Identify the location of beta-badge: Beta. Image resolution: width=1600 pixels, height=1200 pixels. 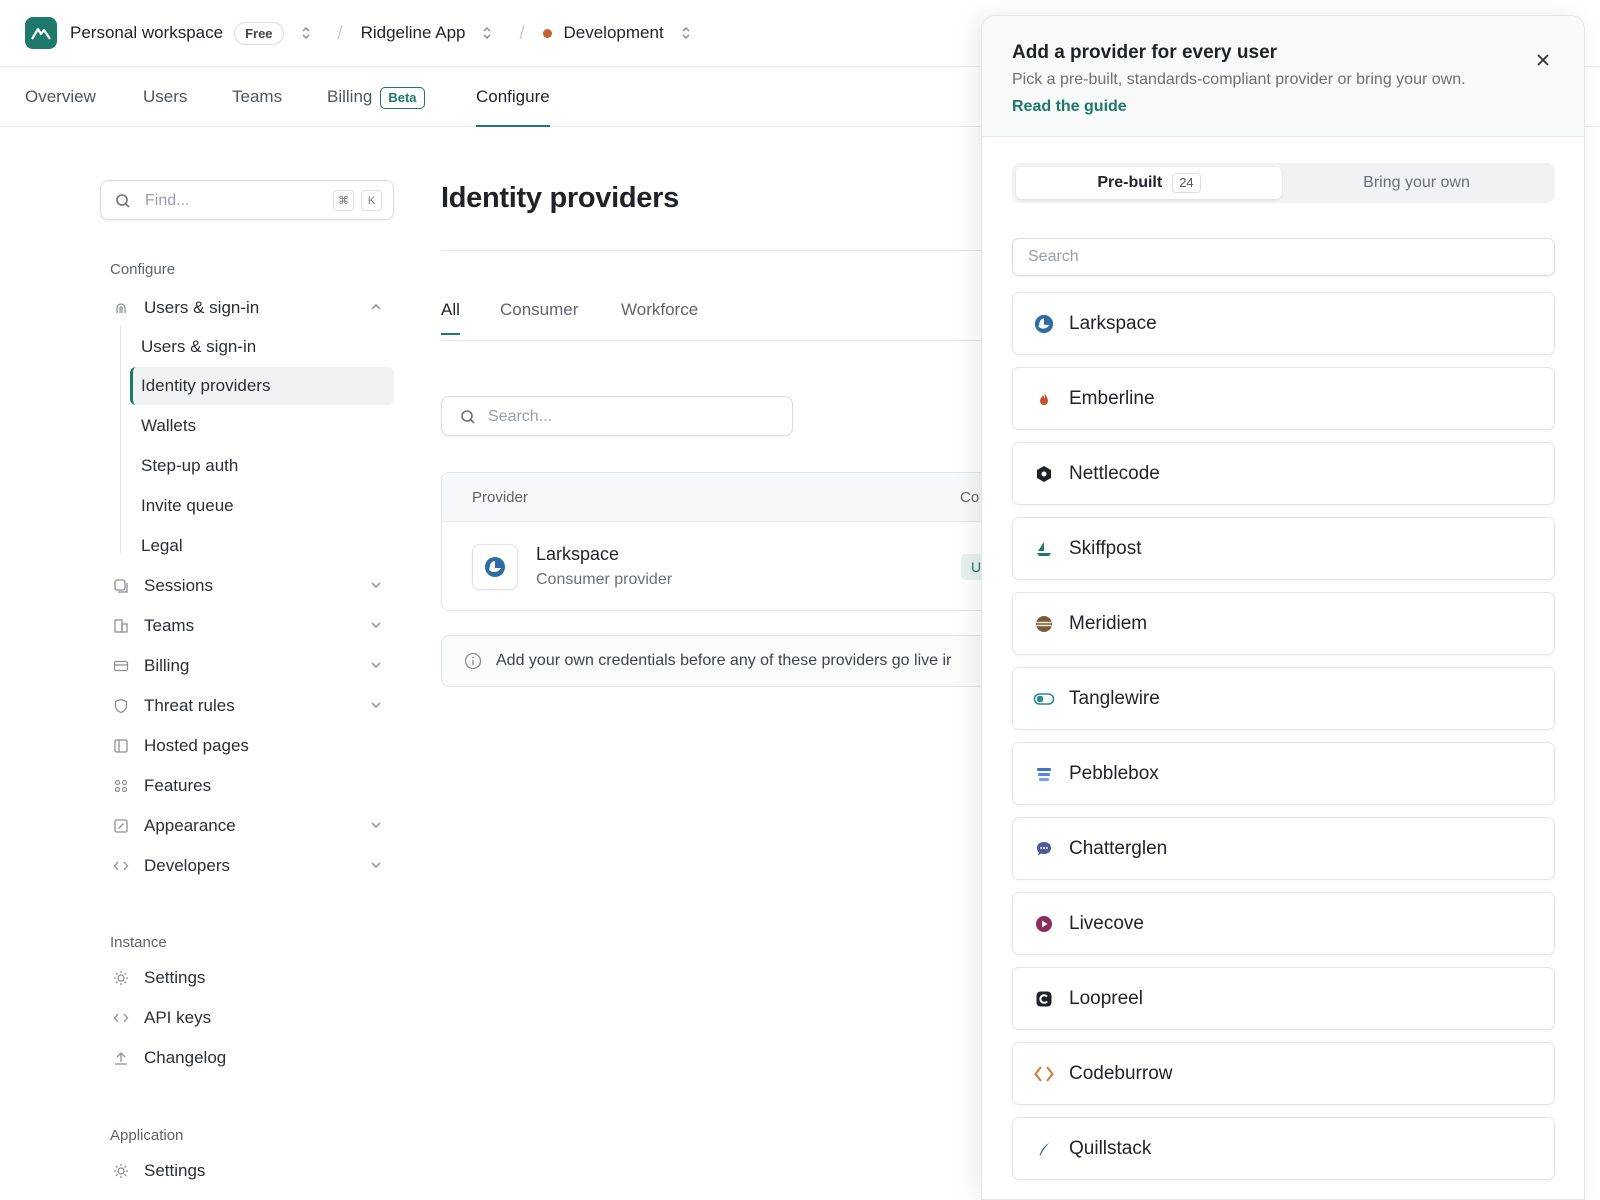
(402, 97).